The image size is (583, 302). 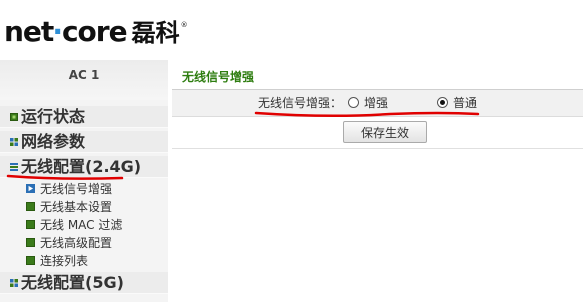 What do you see at coordinates (367, 114) in the screenshot?
I see `annotation-underline-setting` at bounding box center [367, 114].